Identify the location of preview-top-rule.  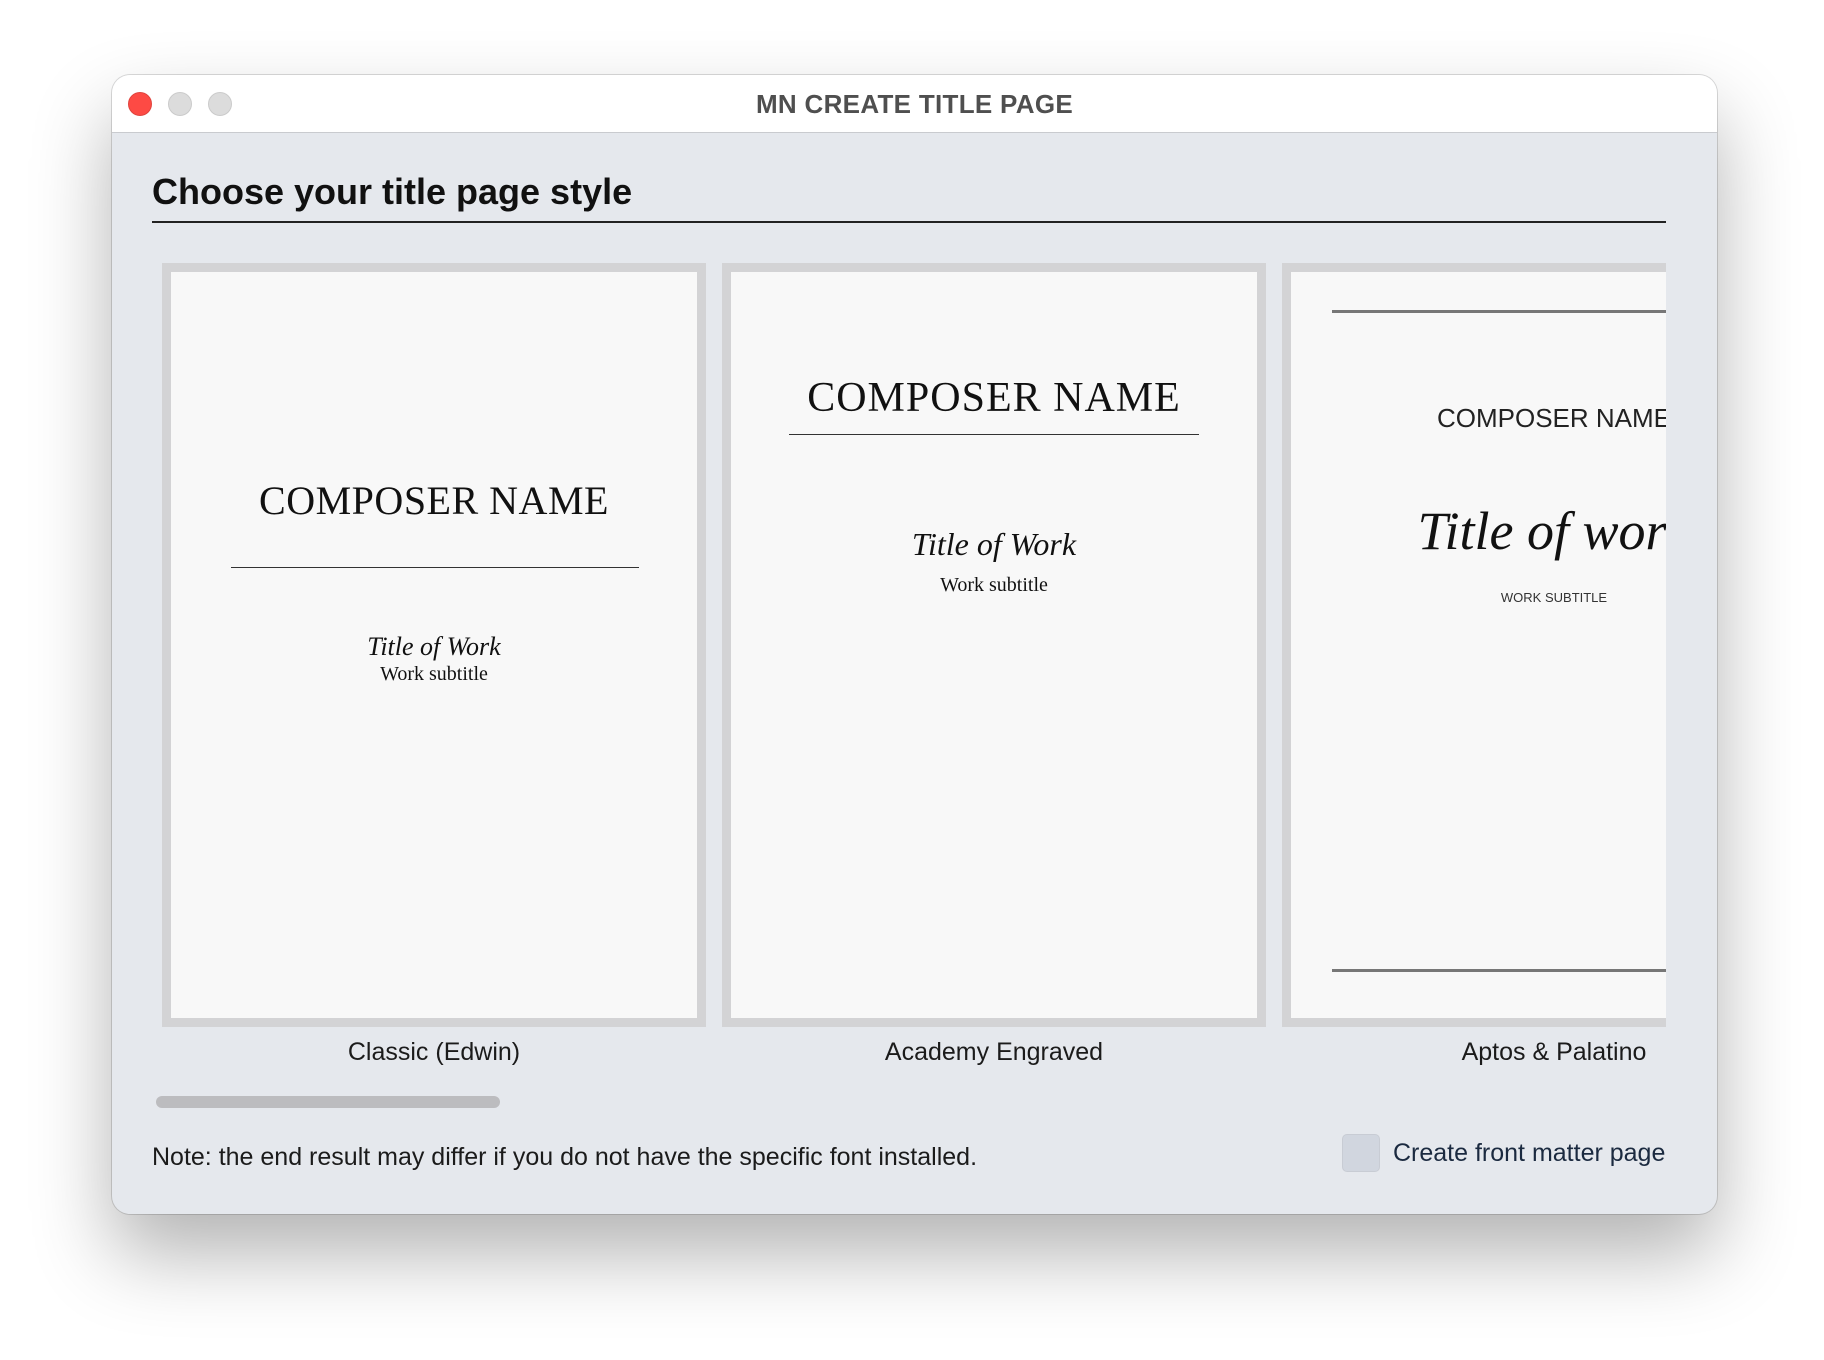
(1499, 311).